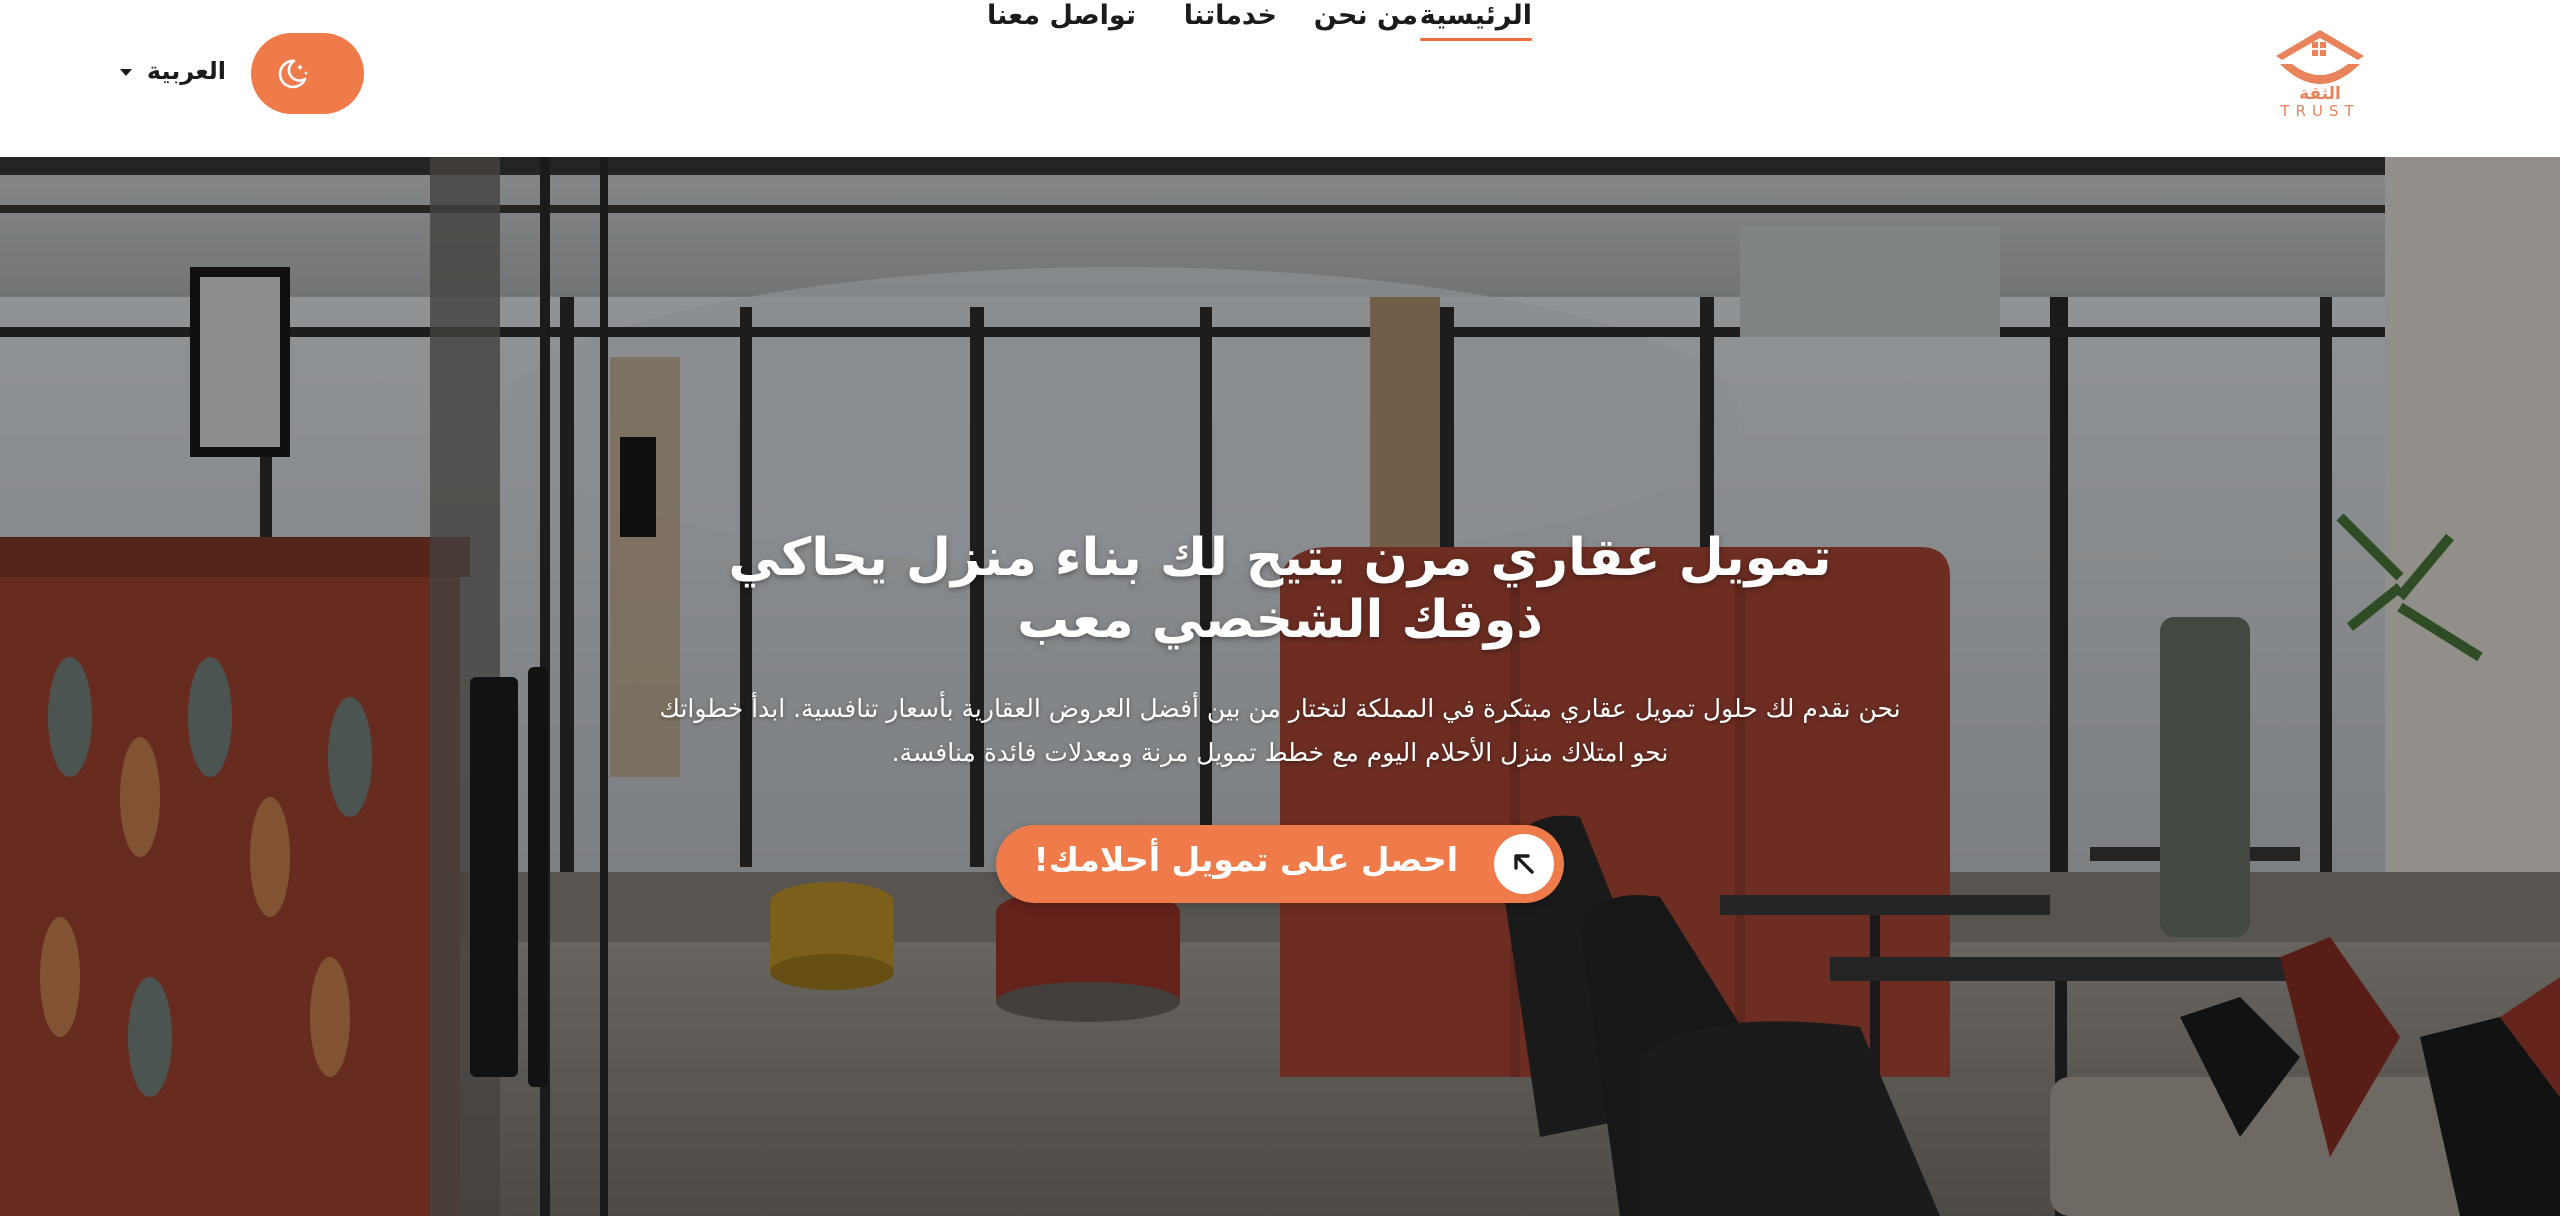 This screenshot has height=1216, width=2560. I want to click on caret-down-icon, so click(126, 72).